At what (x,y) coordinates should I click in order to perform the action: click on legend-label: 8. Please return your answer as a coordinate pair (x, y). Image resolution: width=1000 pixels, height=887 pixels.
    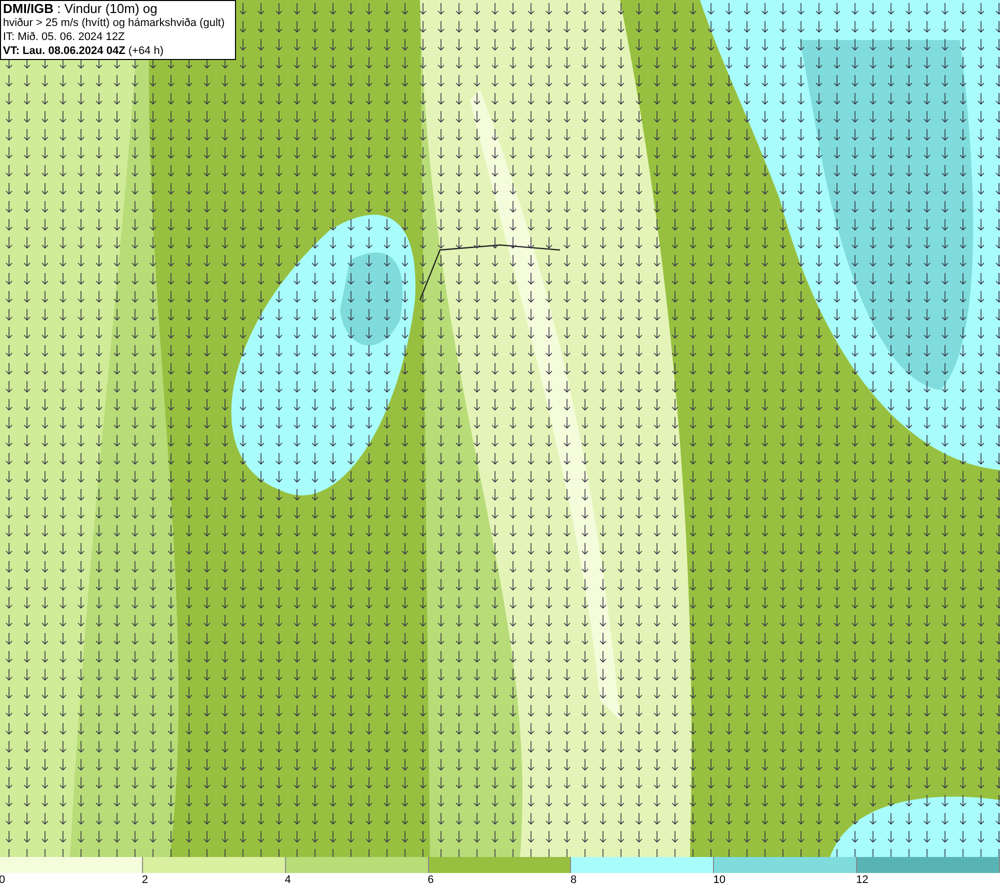
    Looking at the image, I should click on (573, 880).